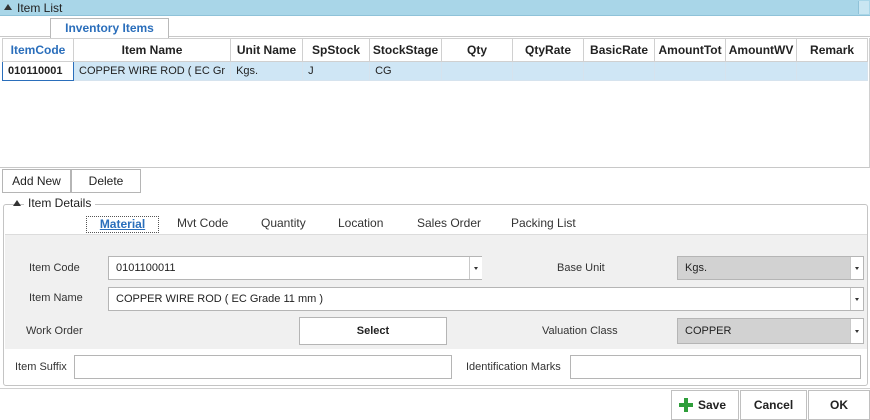 The height and width of the screenshot is (420, 870). What do you see at coordinates (202, 224) in the screenshot?
I see `tab-mvt-code: Mvt Code` at bounding box center [202, 224].